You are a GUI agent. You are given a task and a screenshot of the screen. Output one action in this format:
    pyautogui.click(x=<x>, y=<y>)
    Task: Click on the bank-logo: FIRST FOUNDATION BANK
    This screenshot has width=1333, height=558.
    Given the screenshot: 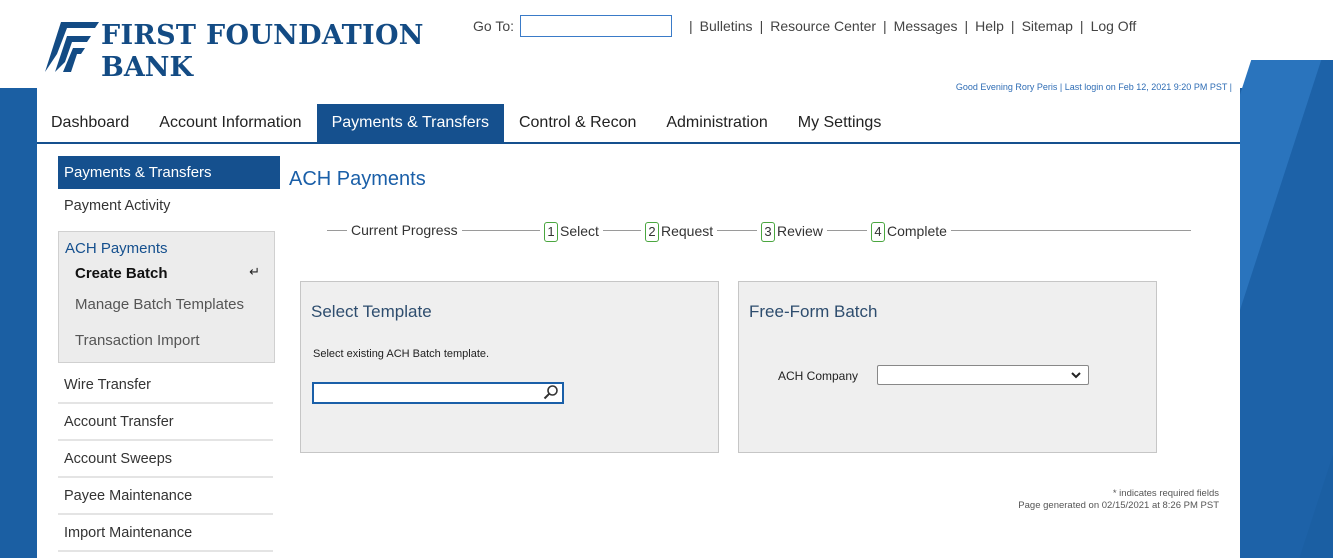 What is the action you would take?
    pyautogui.click(x=232, y=49)
    